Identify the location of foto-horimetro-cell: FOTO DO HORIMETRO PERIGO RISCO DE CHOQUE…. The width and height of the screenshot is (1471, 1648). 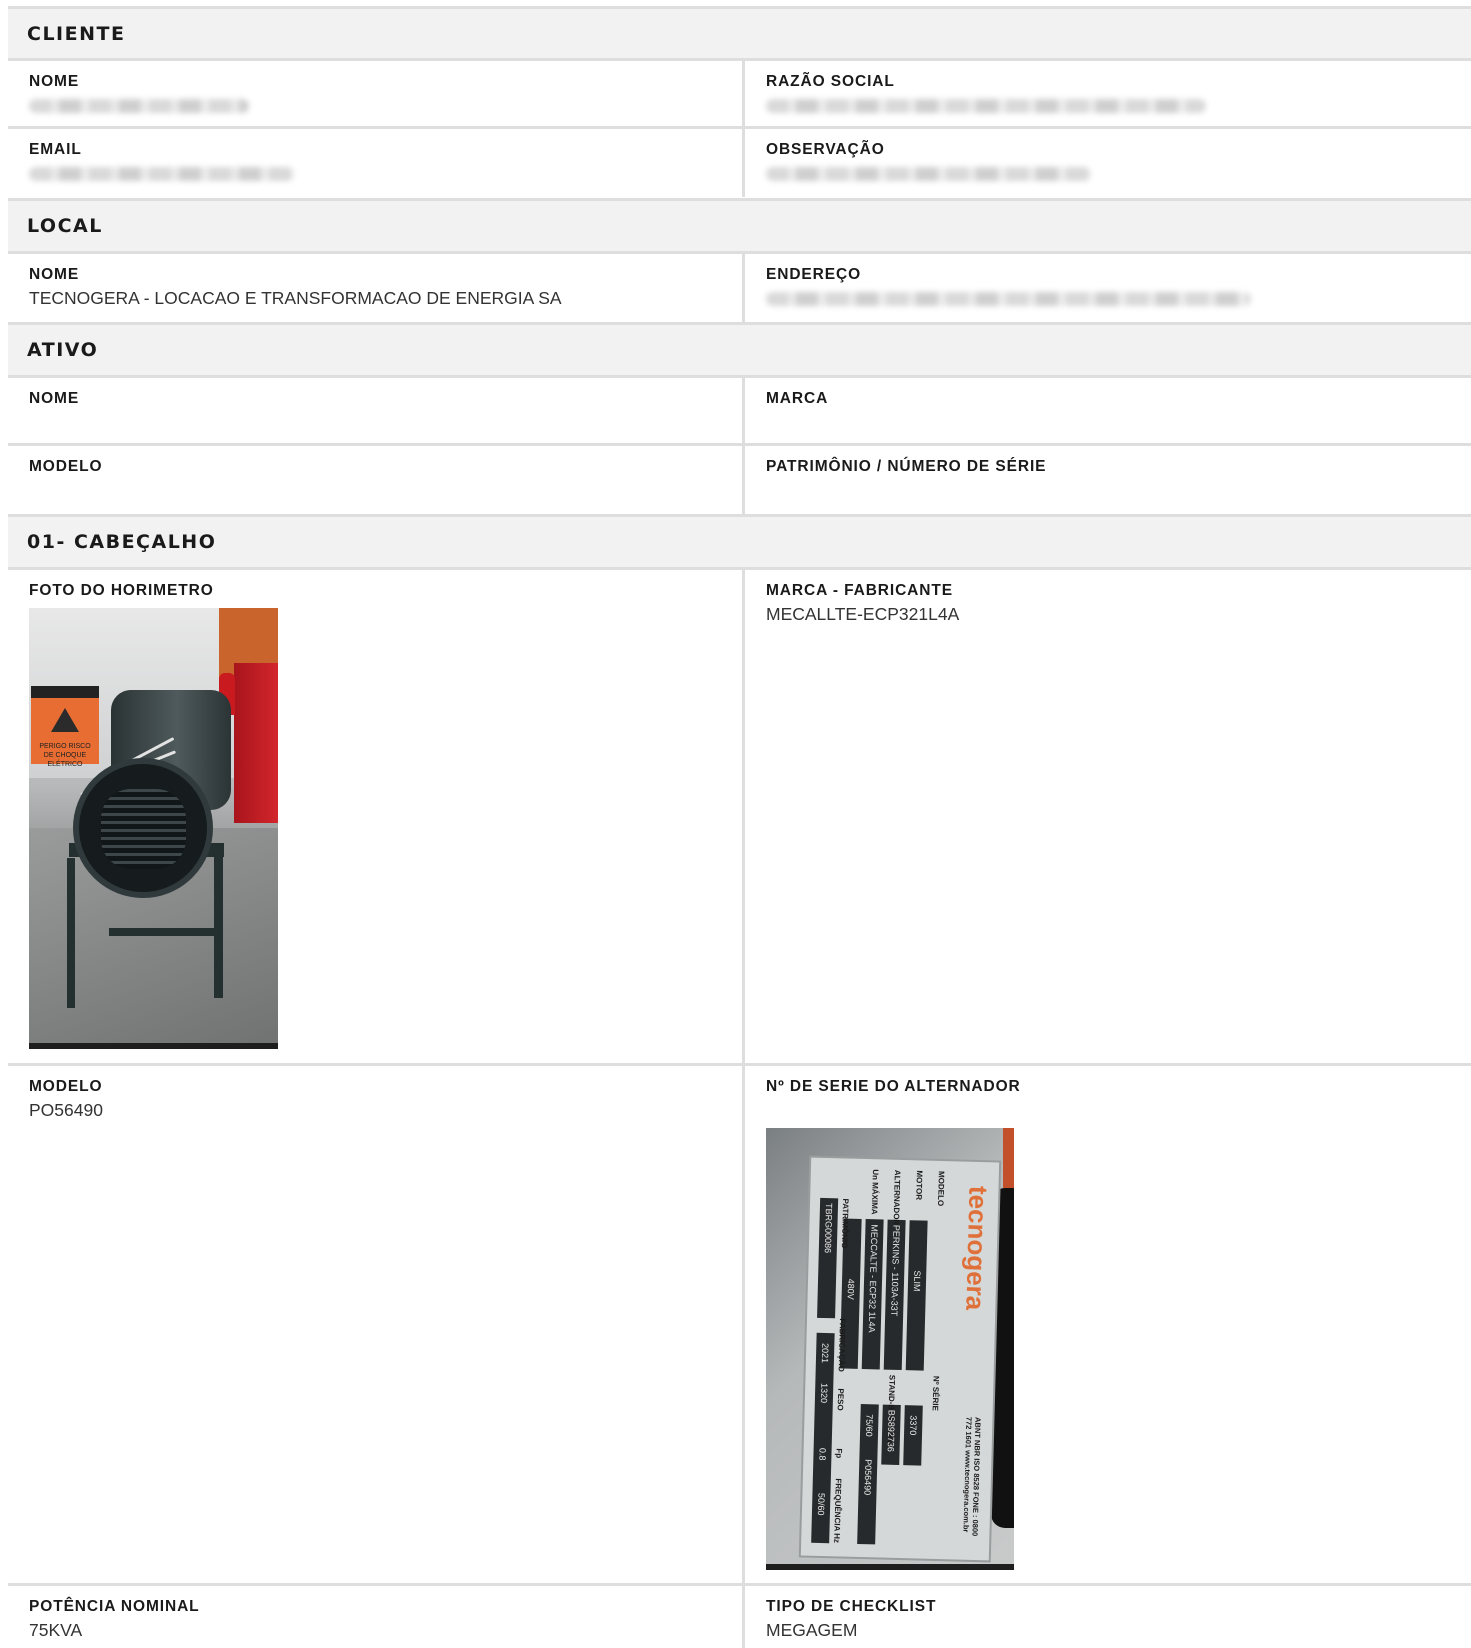
(376, 816).